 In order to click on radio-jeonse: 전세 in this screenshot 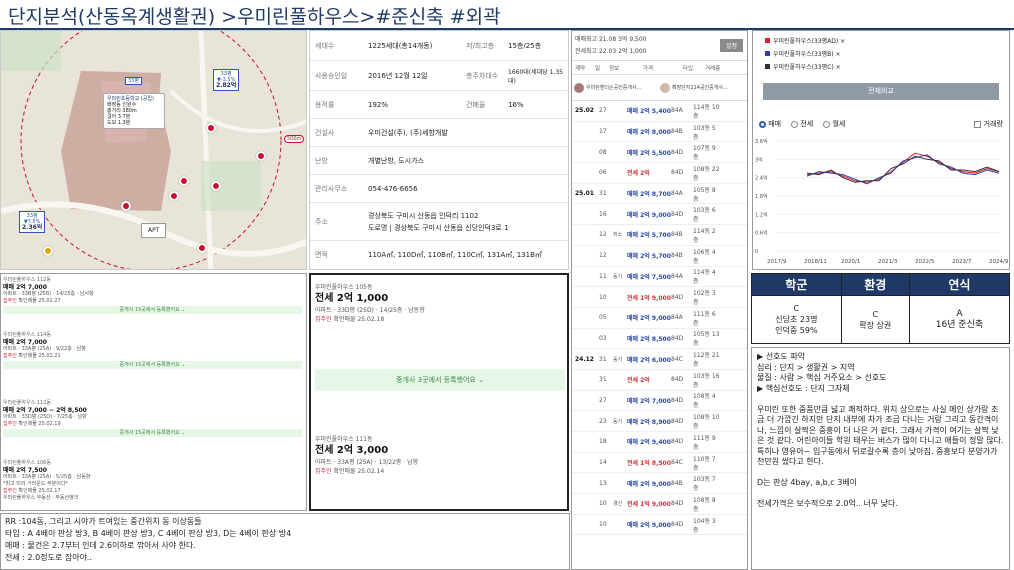, I will do `click(802, 124)`.